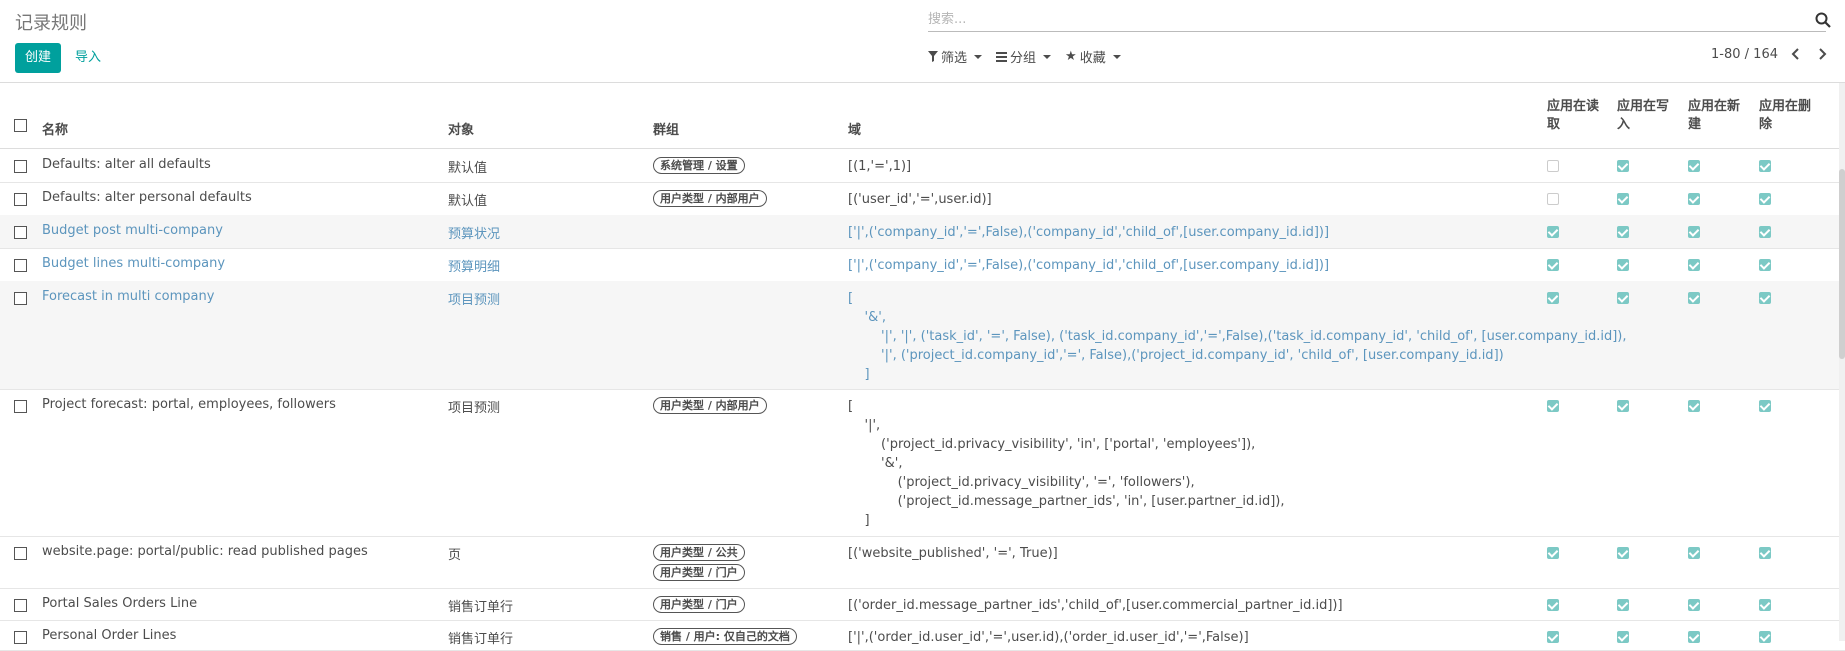 This screenshot has width=1845, height=651. I want to click on scrollbar-thumb, so click(1842, 264).